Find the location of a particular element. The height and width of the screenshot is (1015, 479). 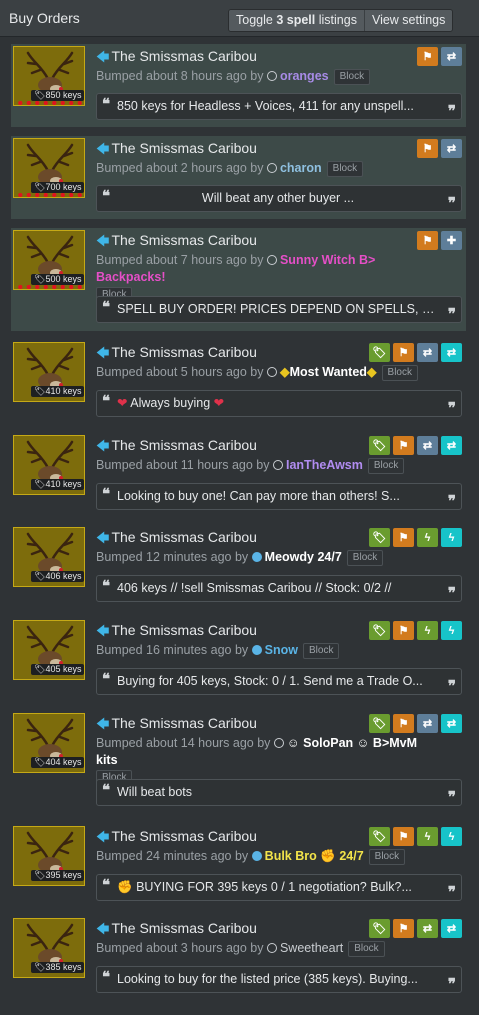

price-badge: 🏷500 keys is located at coordinates (57, 279).